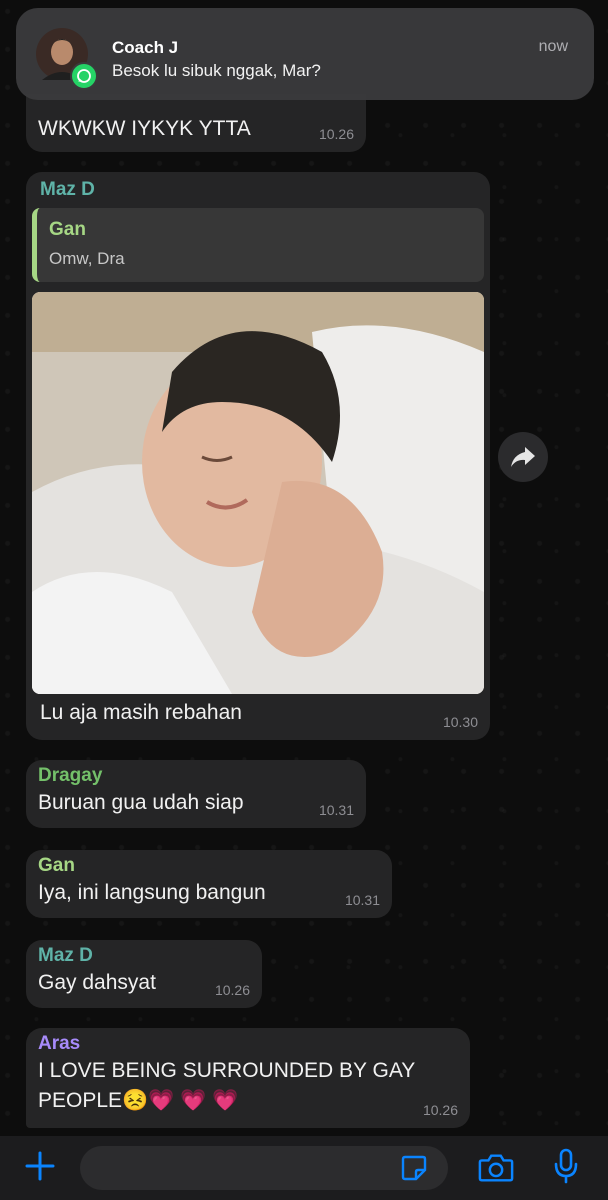 The height and width of the screenshot is (1200, 608). I want to click on message-input, so click(264, 1168).